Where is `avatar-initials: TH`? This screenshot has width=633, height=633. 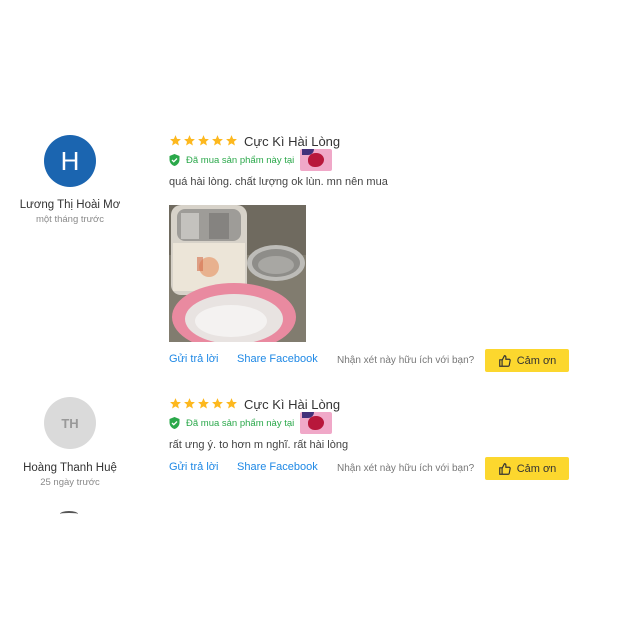 avatar-initials: TH is located at coordinates (70, 423).